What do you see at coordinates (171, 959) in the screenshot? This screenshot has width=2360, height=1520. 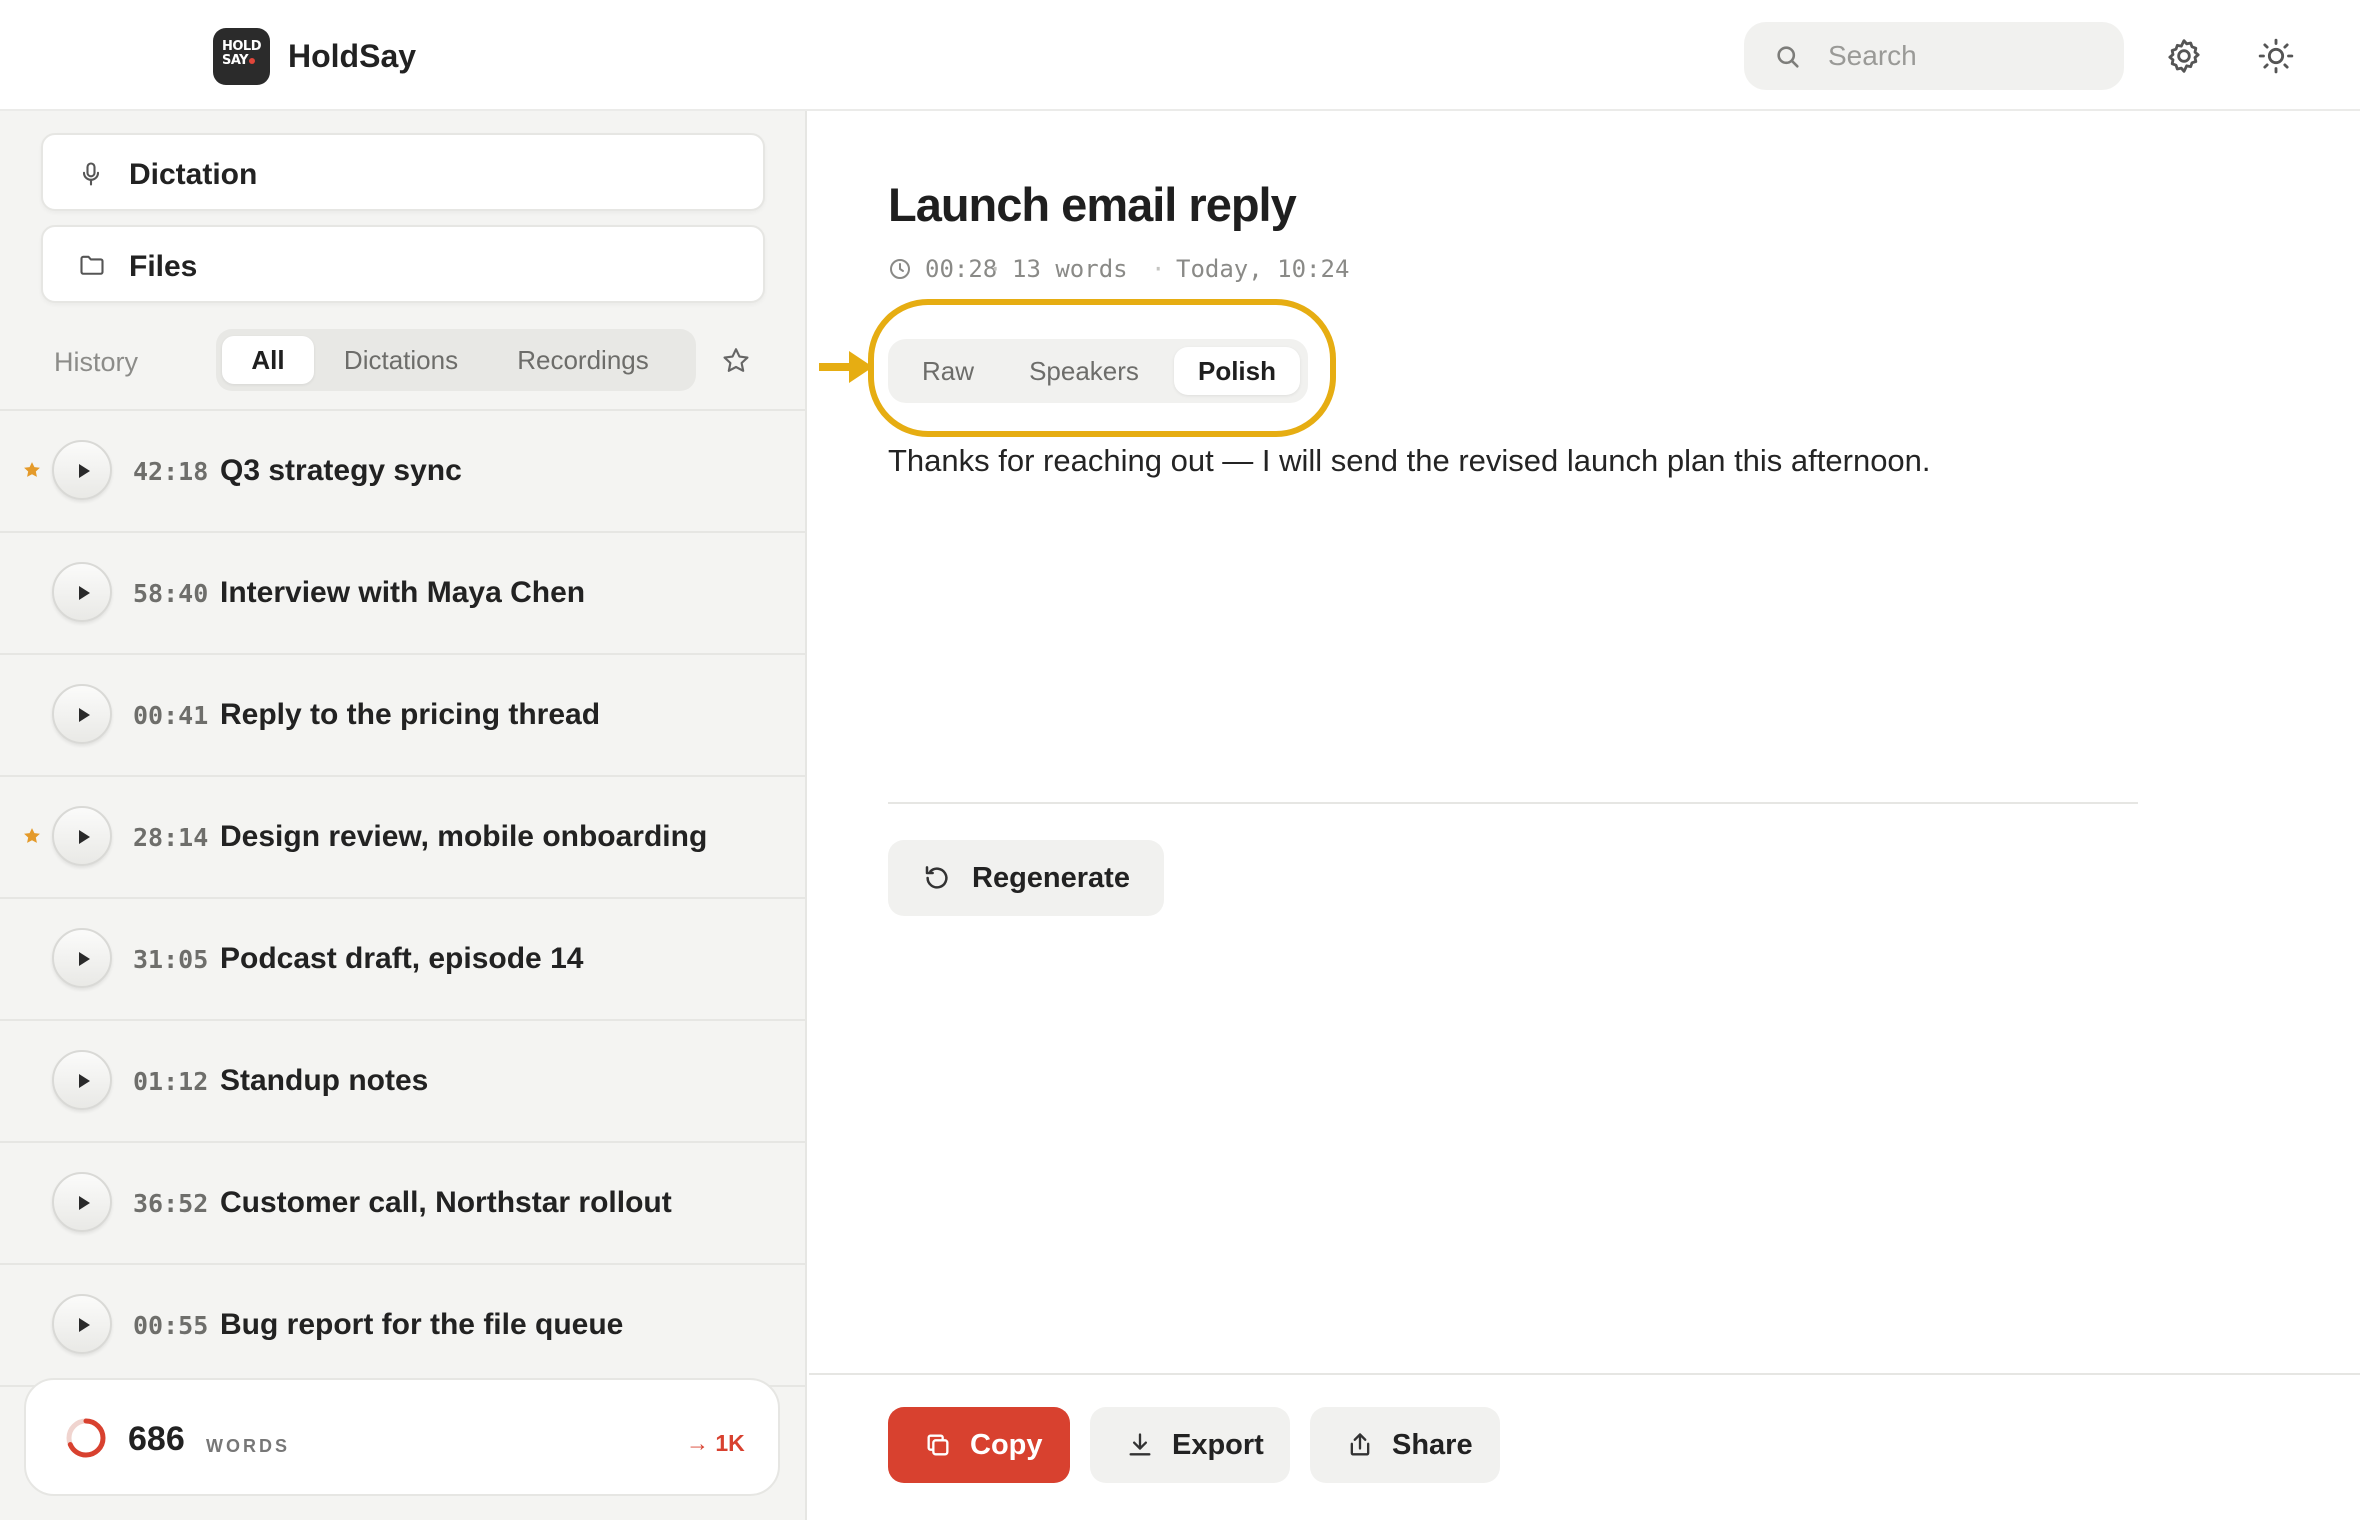 I see `item-duration: 31:05` at bounding box center [171, 959].